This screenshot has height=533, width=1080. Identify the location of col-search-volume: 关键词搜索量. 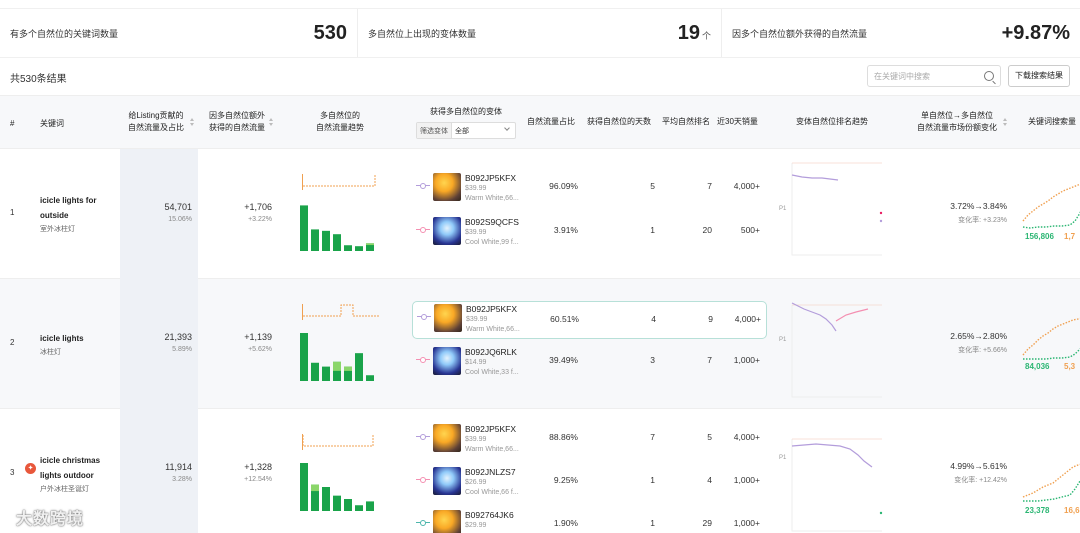
(1052, 121).